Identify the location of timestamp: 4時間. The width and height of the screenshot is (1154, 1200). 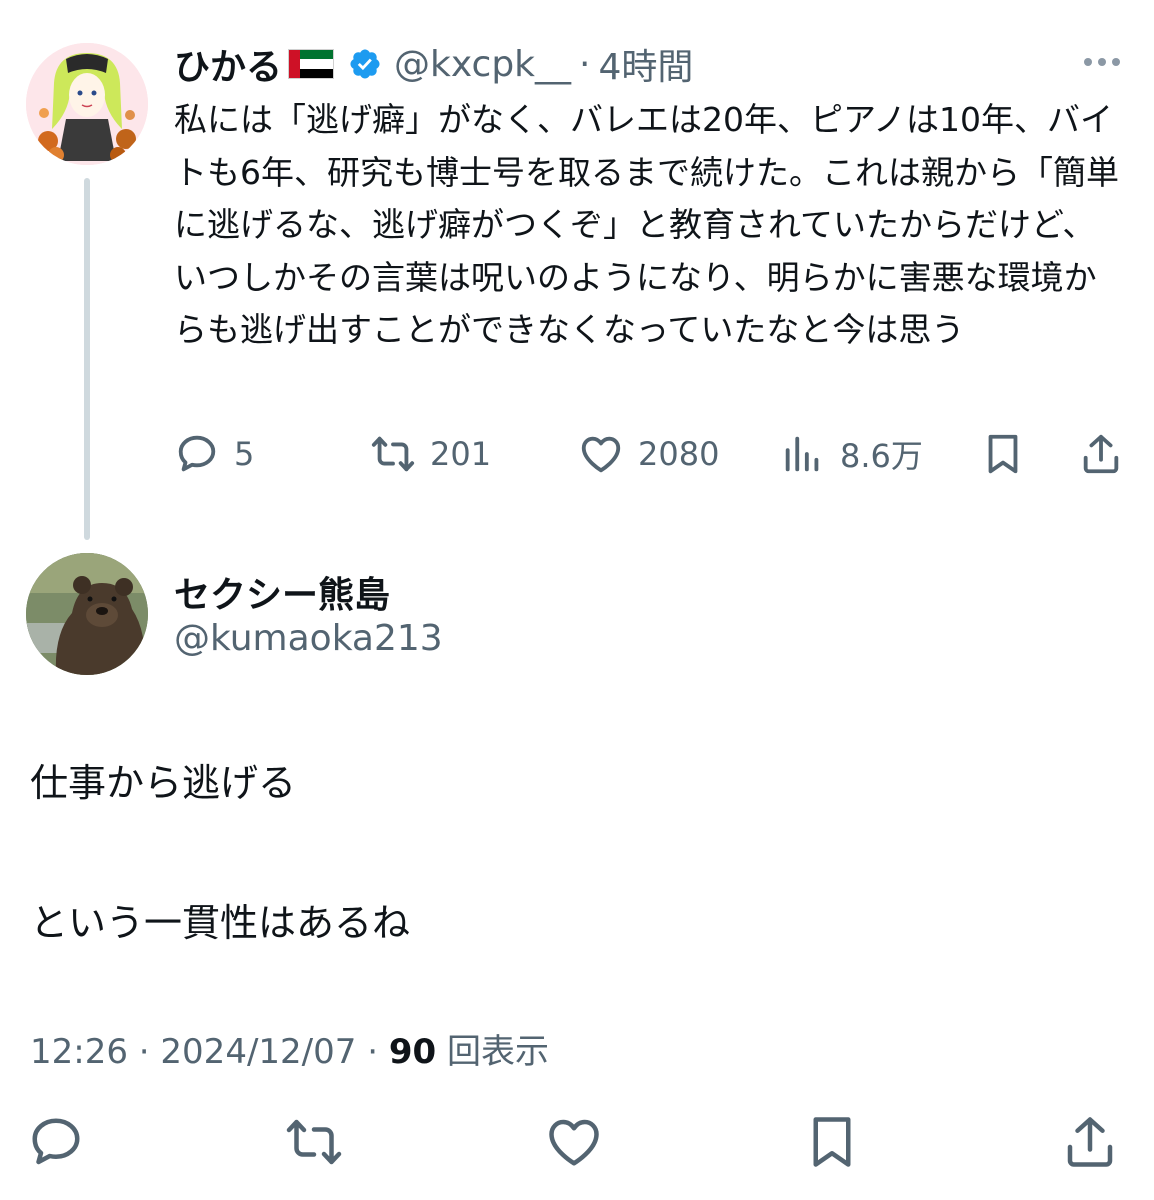
(645, 64).